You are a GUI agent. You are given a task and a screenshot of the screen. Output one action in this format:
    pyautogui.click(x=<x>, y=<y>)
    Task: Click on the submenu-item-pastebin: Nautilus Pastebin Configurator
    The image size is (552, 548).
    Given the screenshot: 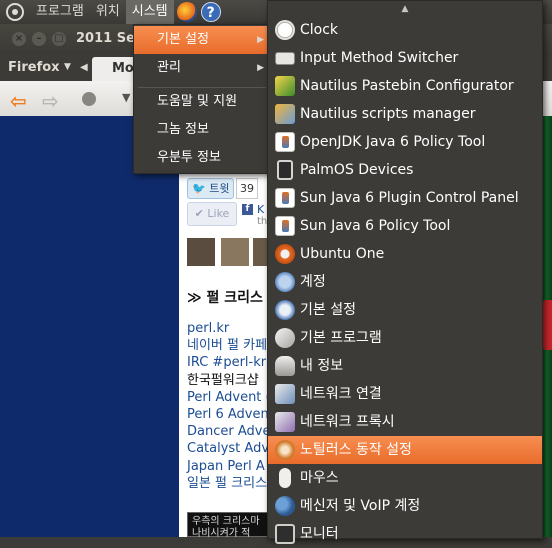 What is the action you would take?
    pyautogui.click(x=405, y=86)
    